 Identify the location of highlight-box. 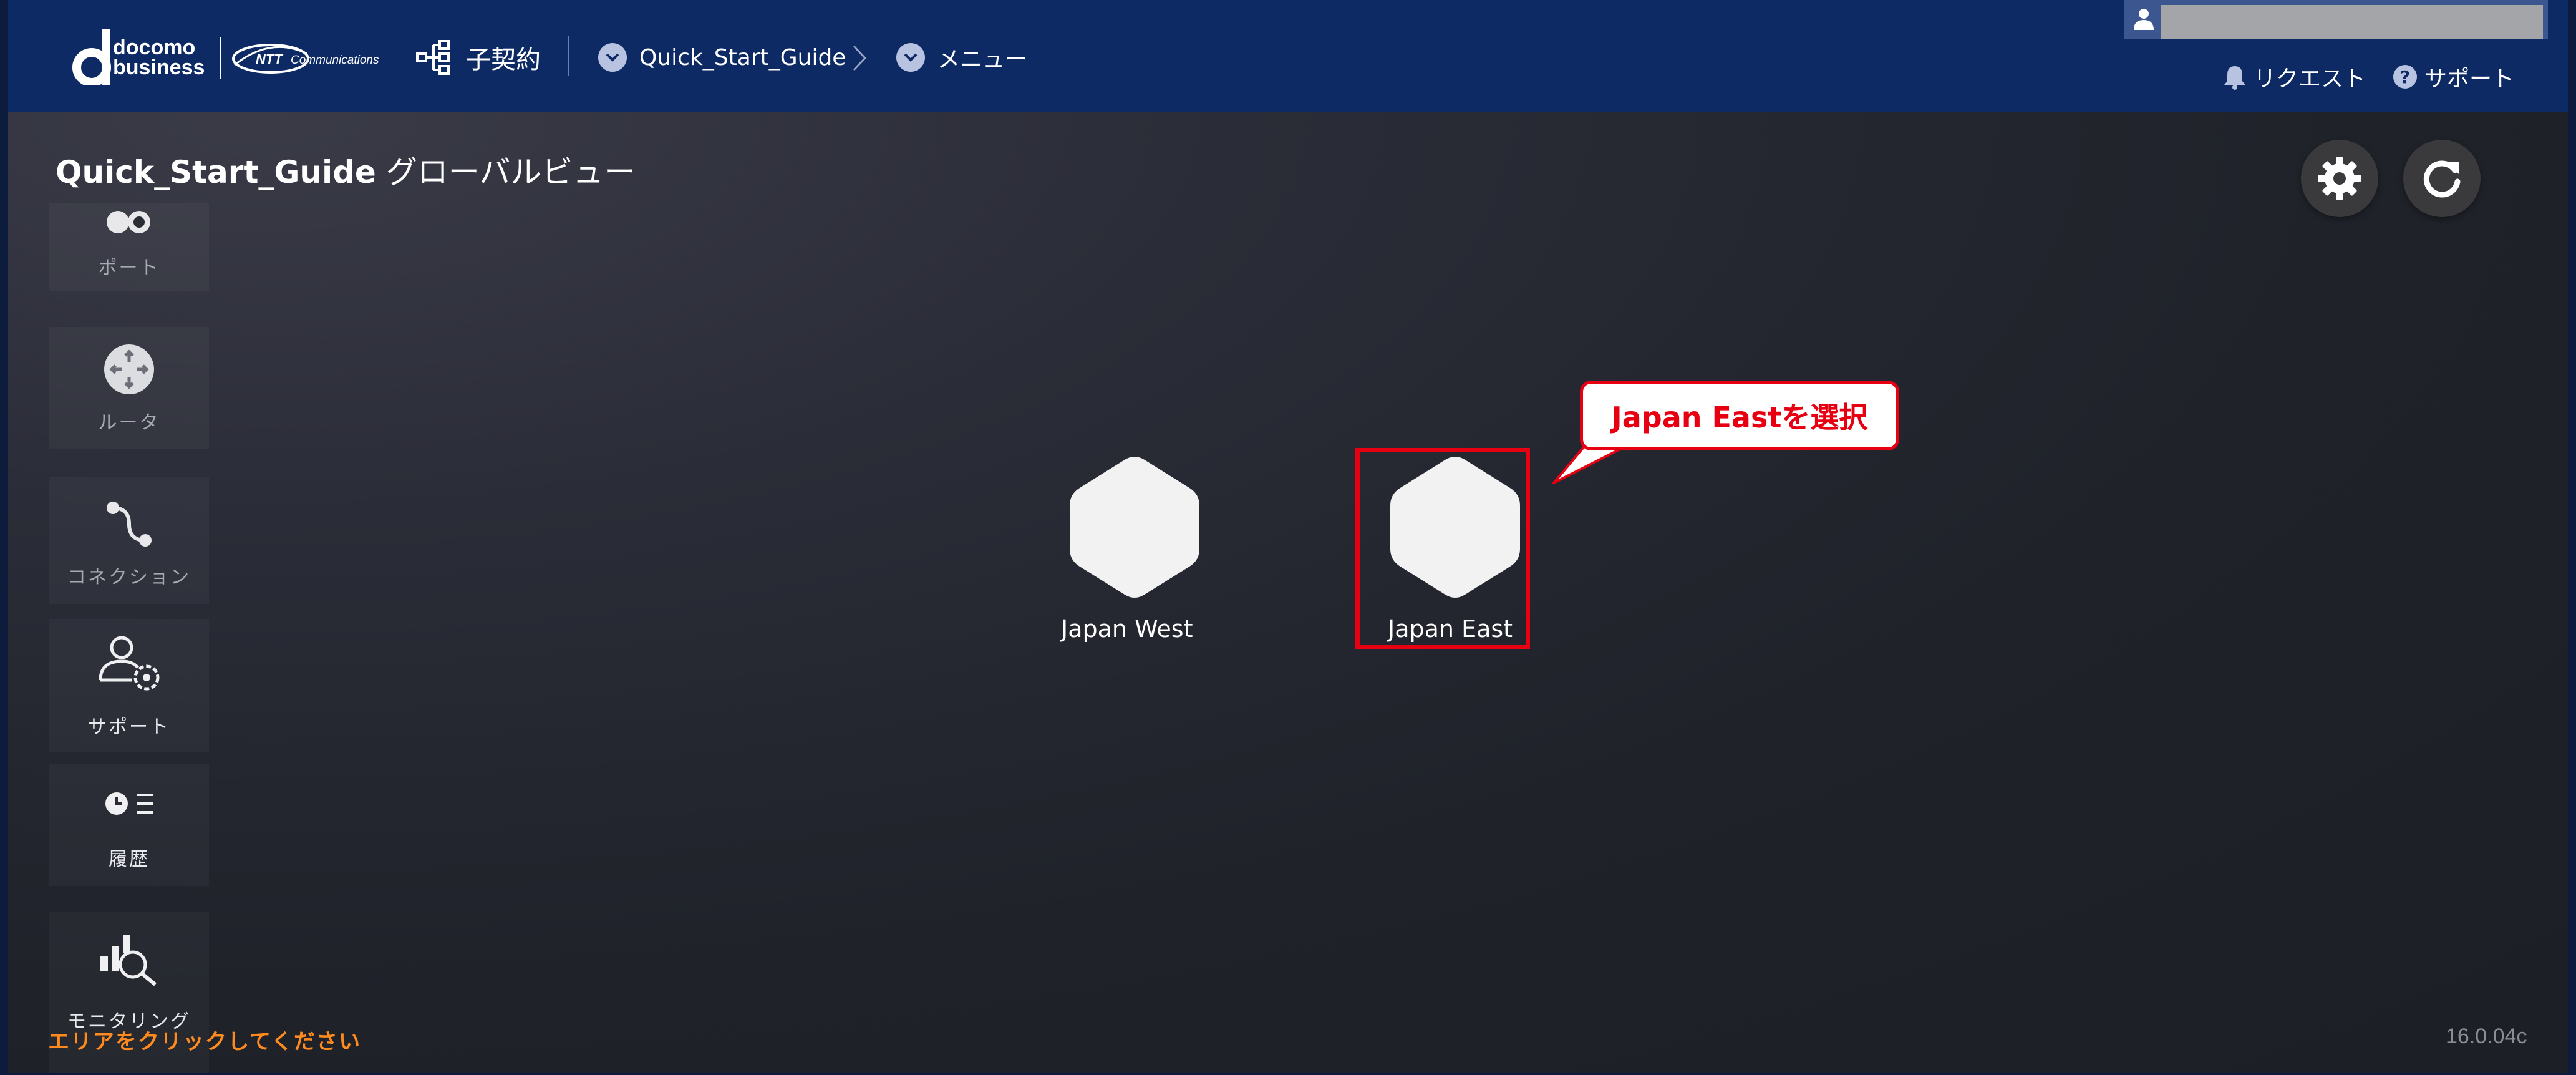
(1442, 548).